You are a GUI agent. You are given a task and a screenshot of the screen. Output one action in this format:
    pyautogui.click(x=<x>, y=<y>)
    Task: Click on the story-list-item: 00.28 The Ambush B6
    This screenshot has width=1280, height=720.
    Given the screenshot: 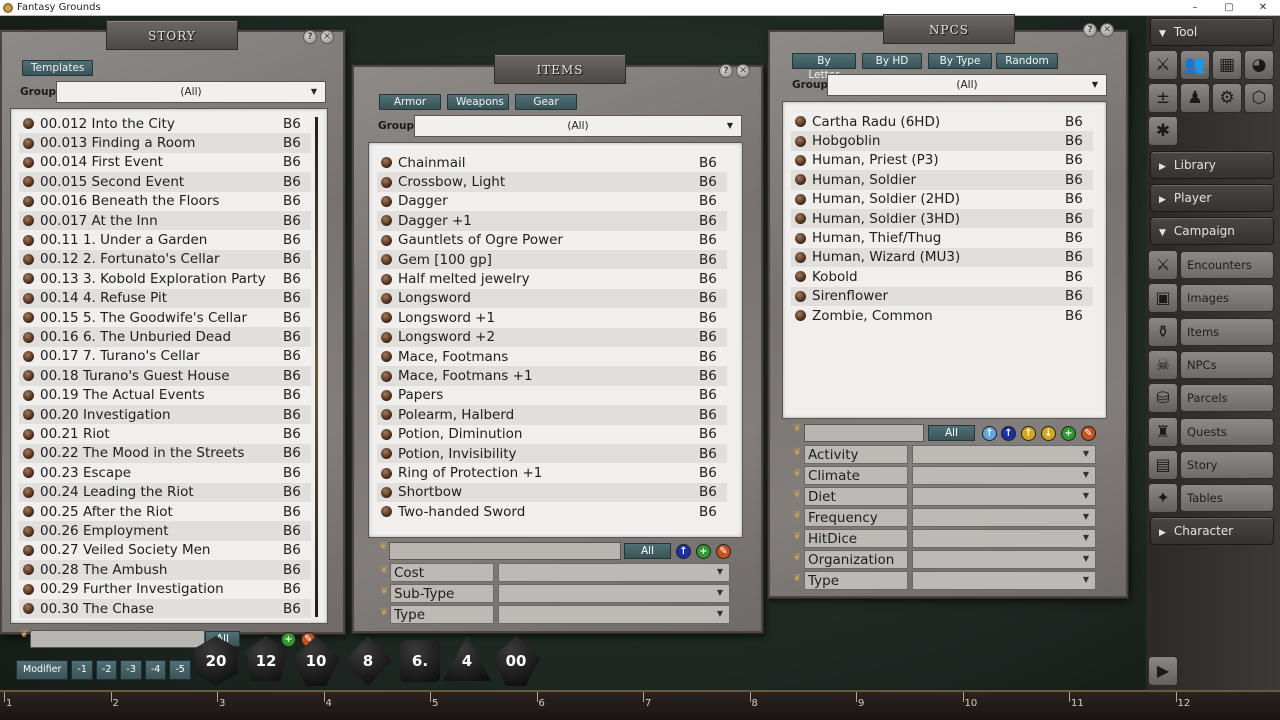 What is the action you would take?
    pyautogui.click(x=165, y=570)
    